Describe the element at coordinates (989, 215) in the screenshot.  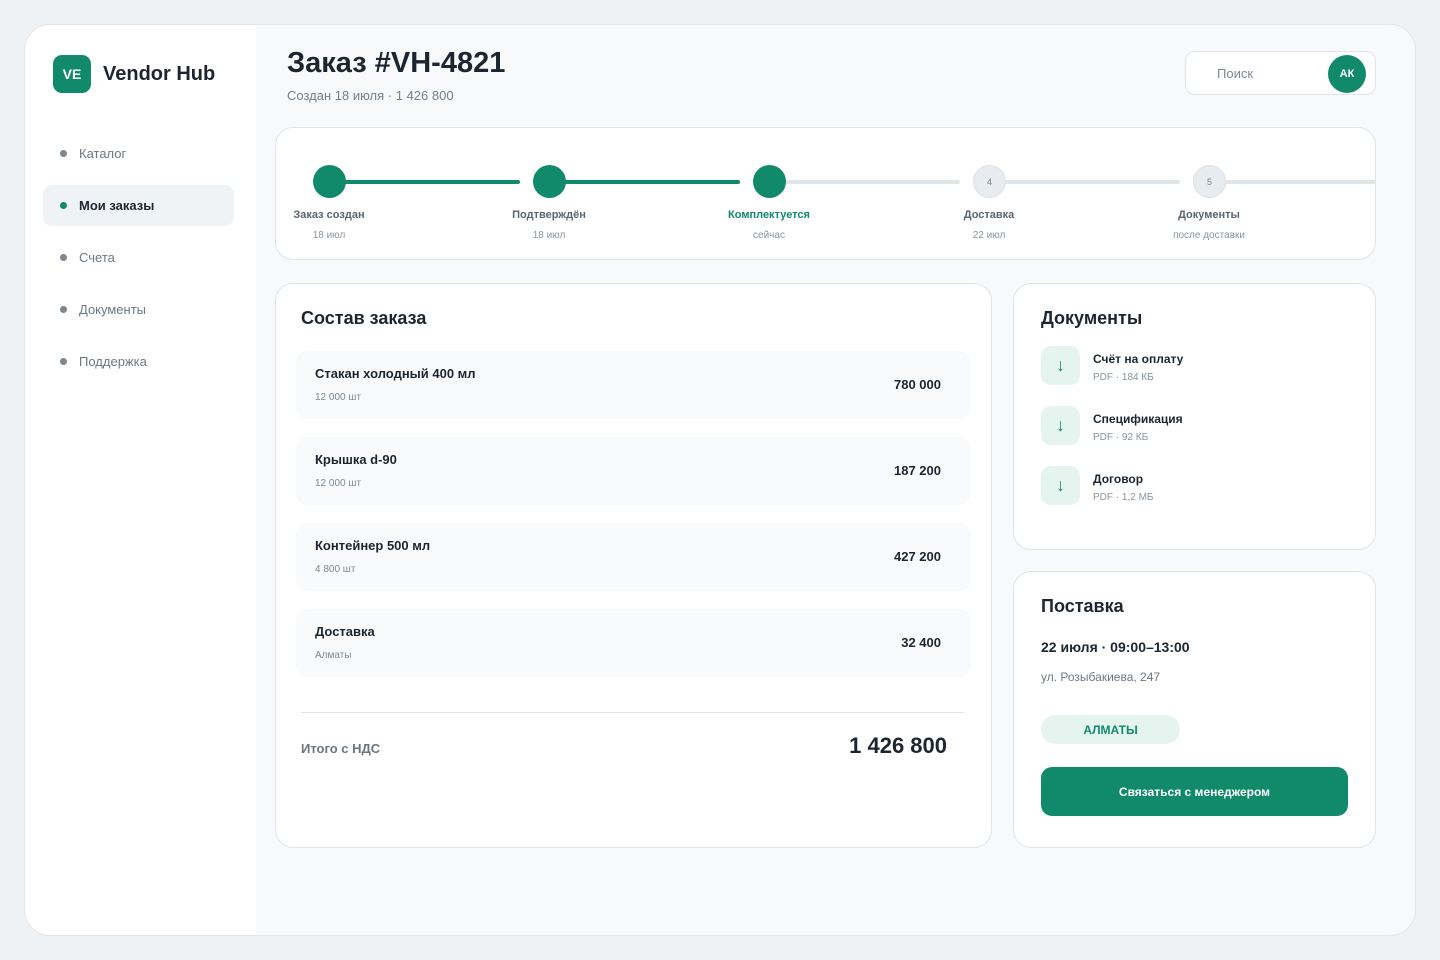
I see `step-4-label: Доставка` at that location.